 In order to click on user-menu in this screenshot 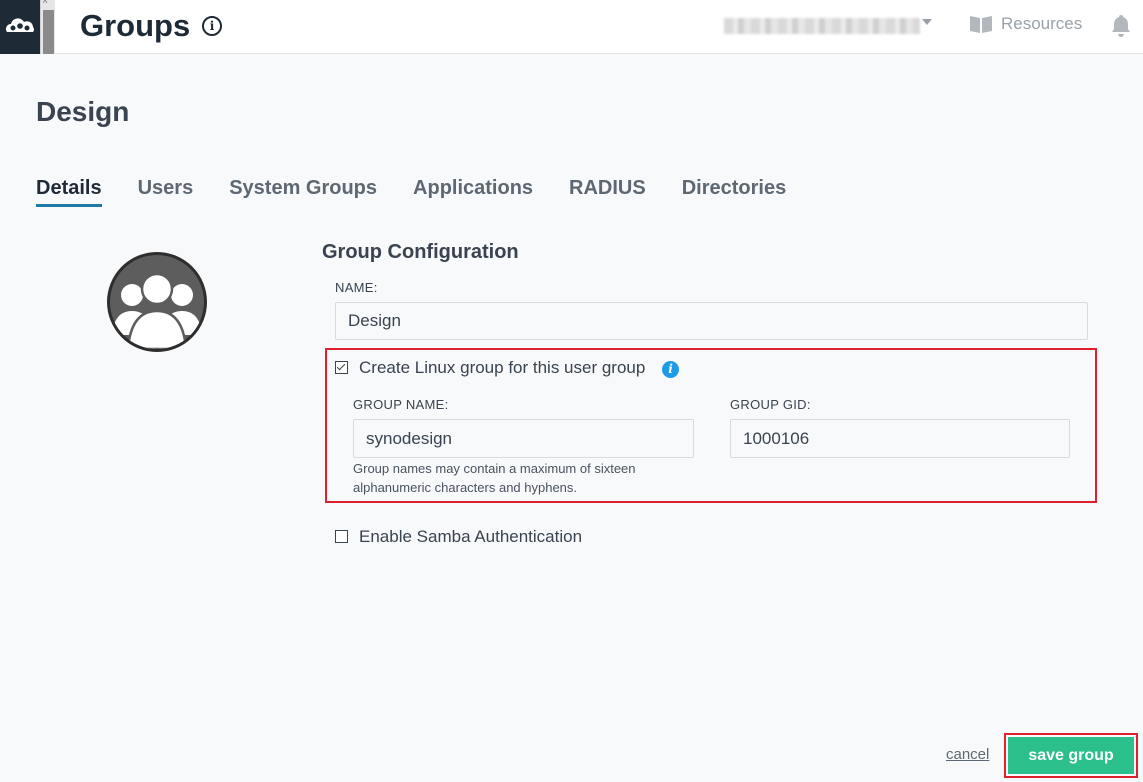, I will do `click(823, 26)`.